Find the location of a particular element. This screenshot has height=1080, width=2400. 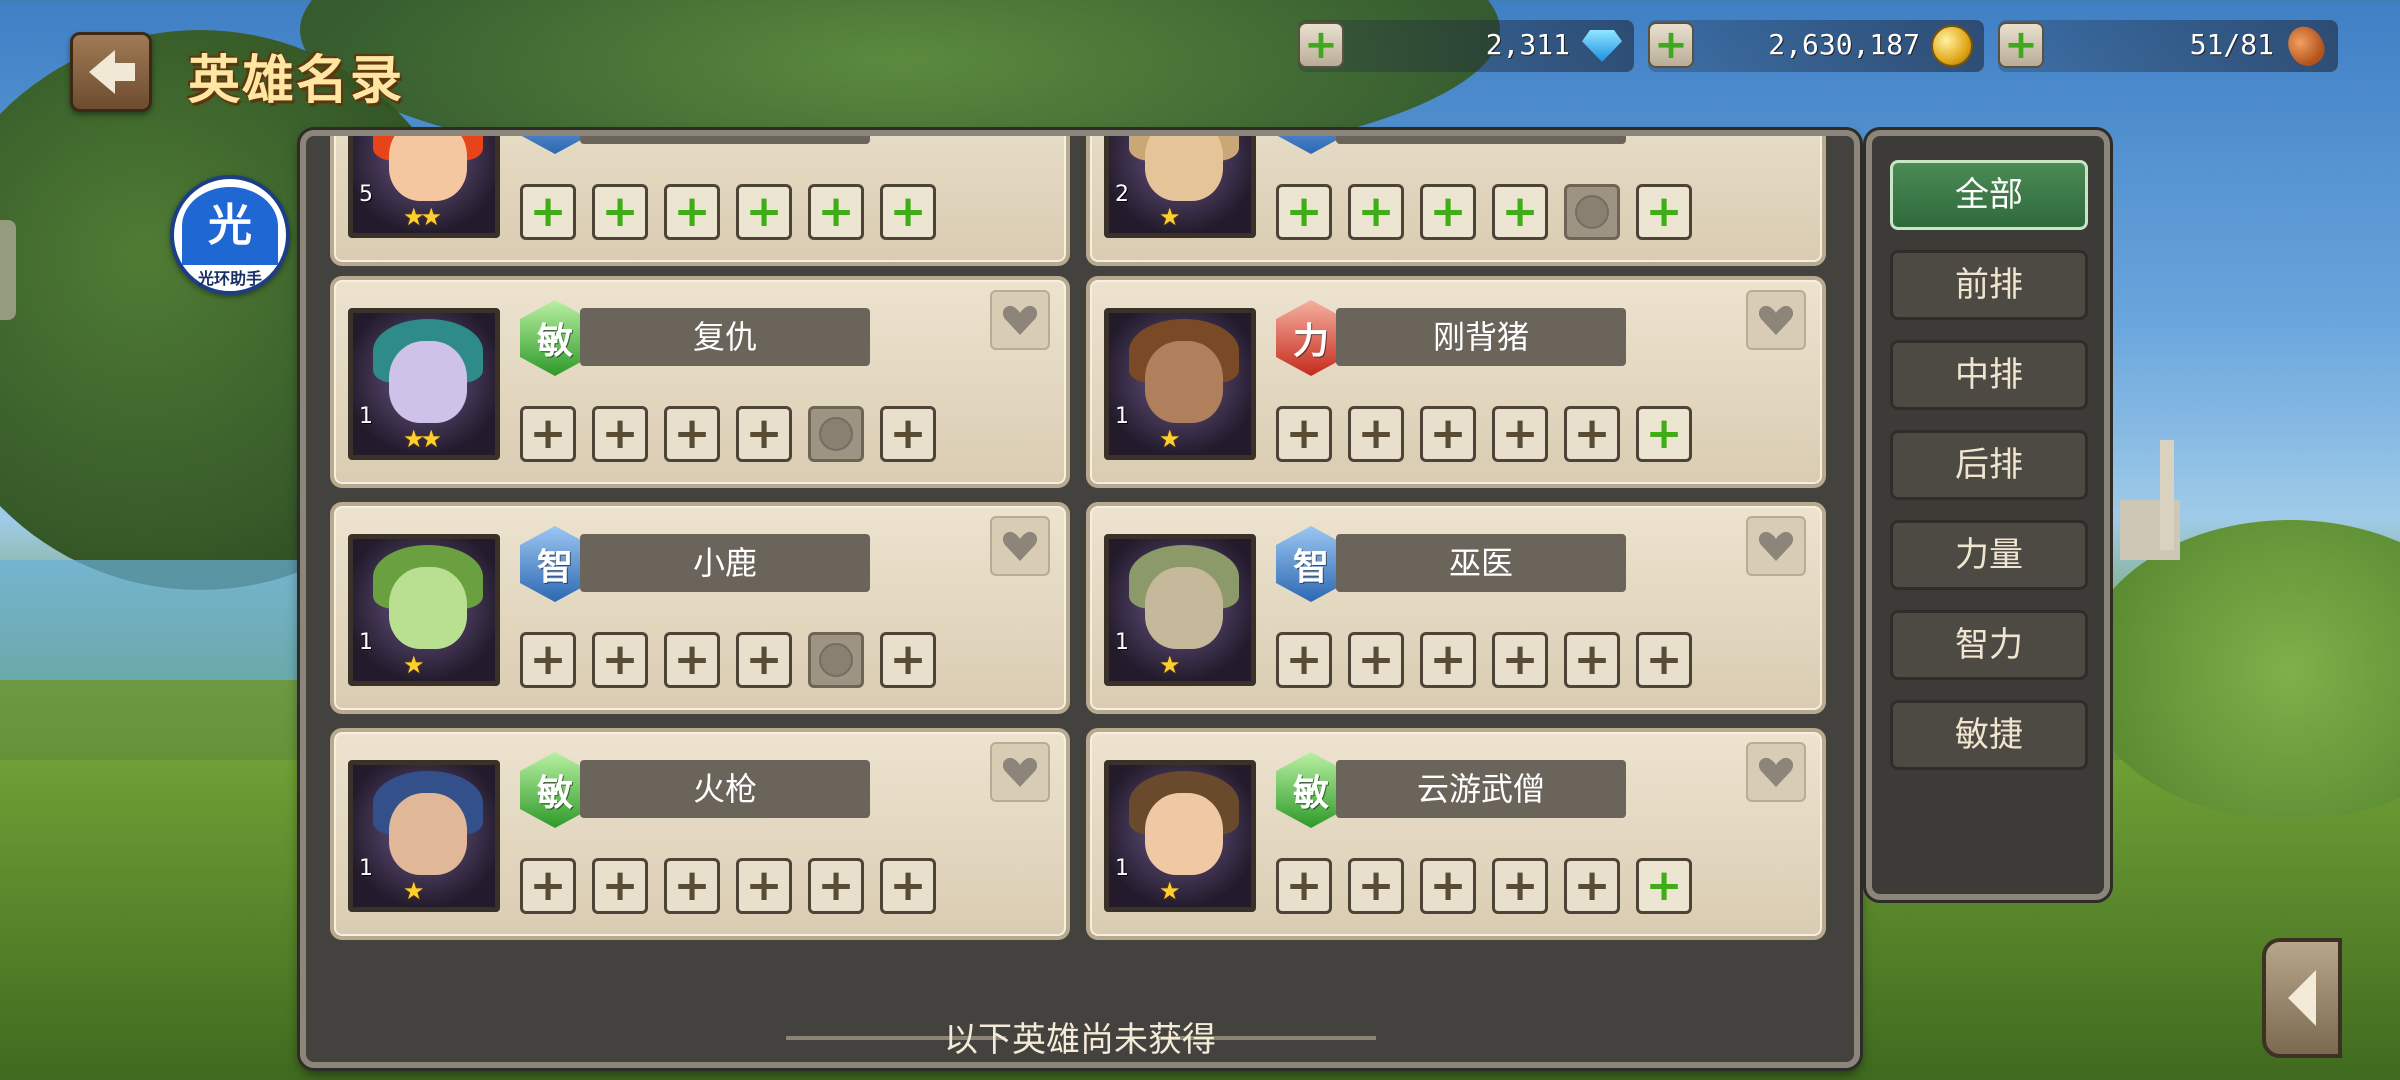

filter-all-button: 全部 is located at coordinates (1989, 195).